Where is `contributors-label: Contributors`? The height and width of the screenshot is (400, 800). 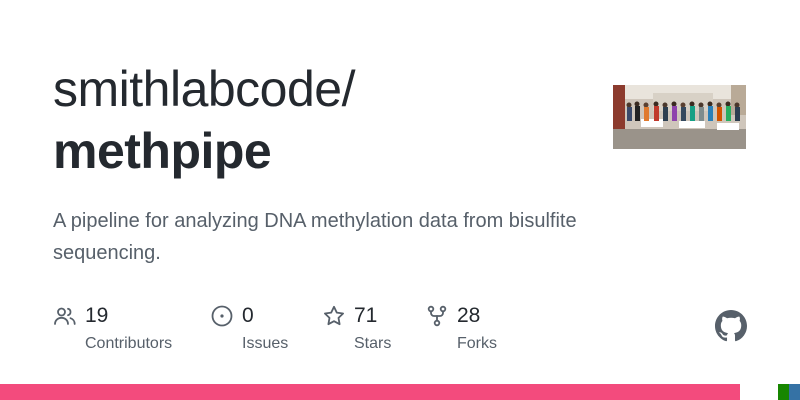
contributors-label: Contributors is located at coordinates (129, 343).